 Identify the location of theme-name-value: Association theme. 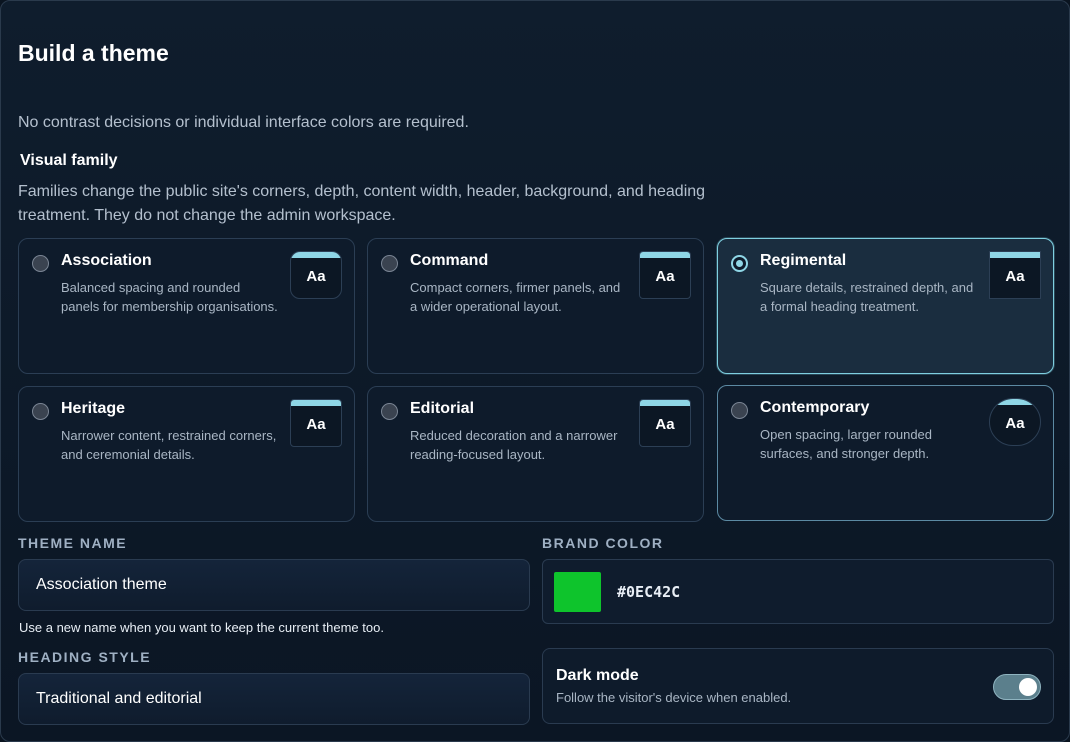
(101, 584).